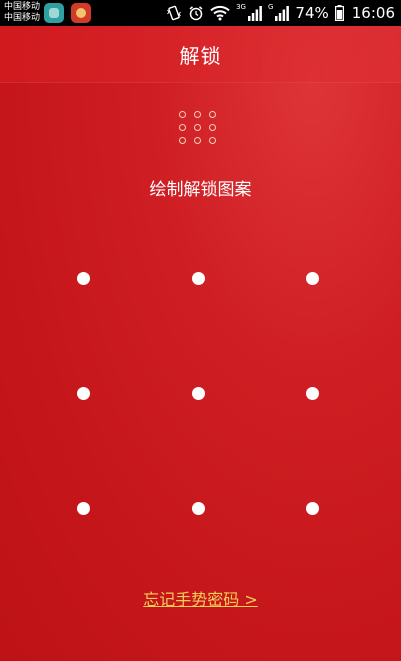 This screenshot has width=401, height=661. I want to click on network-type-1: 3G, so click(241, 7).